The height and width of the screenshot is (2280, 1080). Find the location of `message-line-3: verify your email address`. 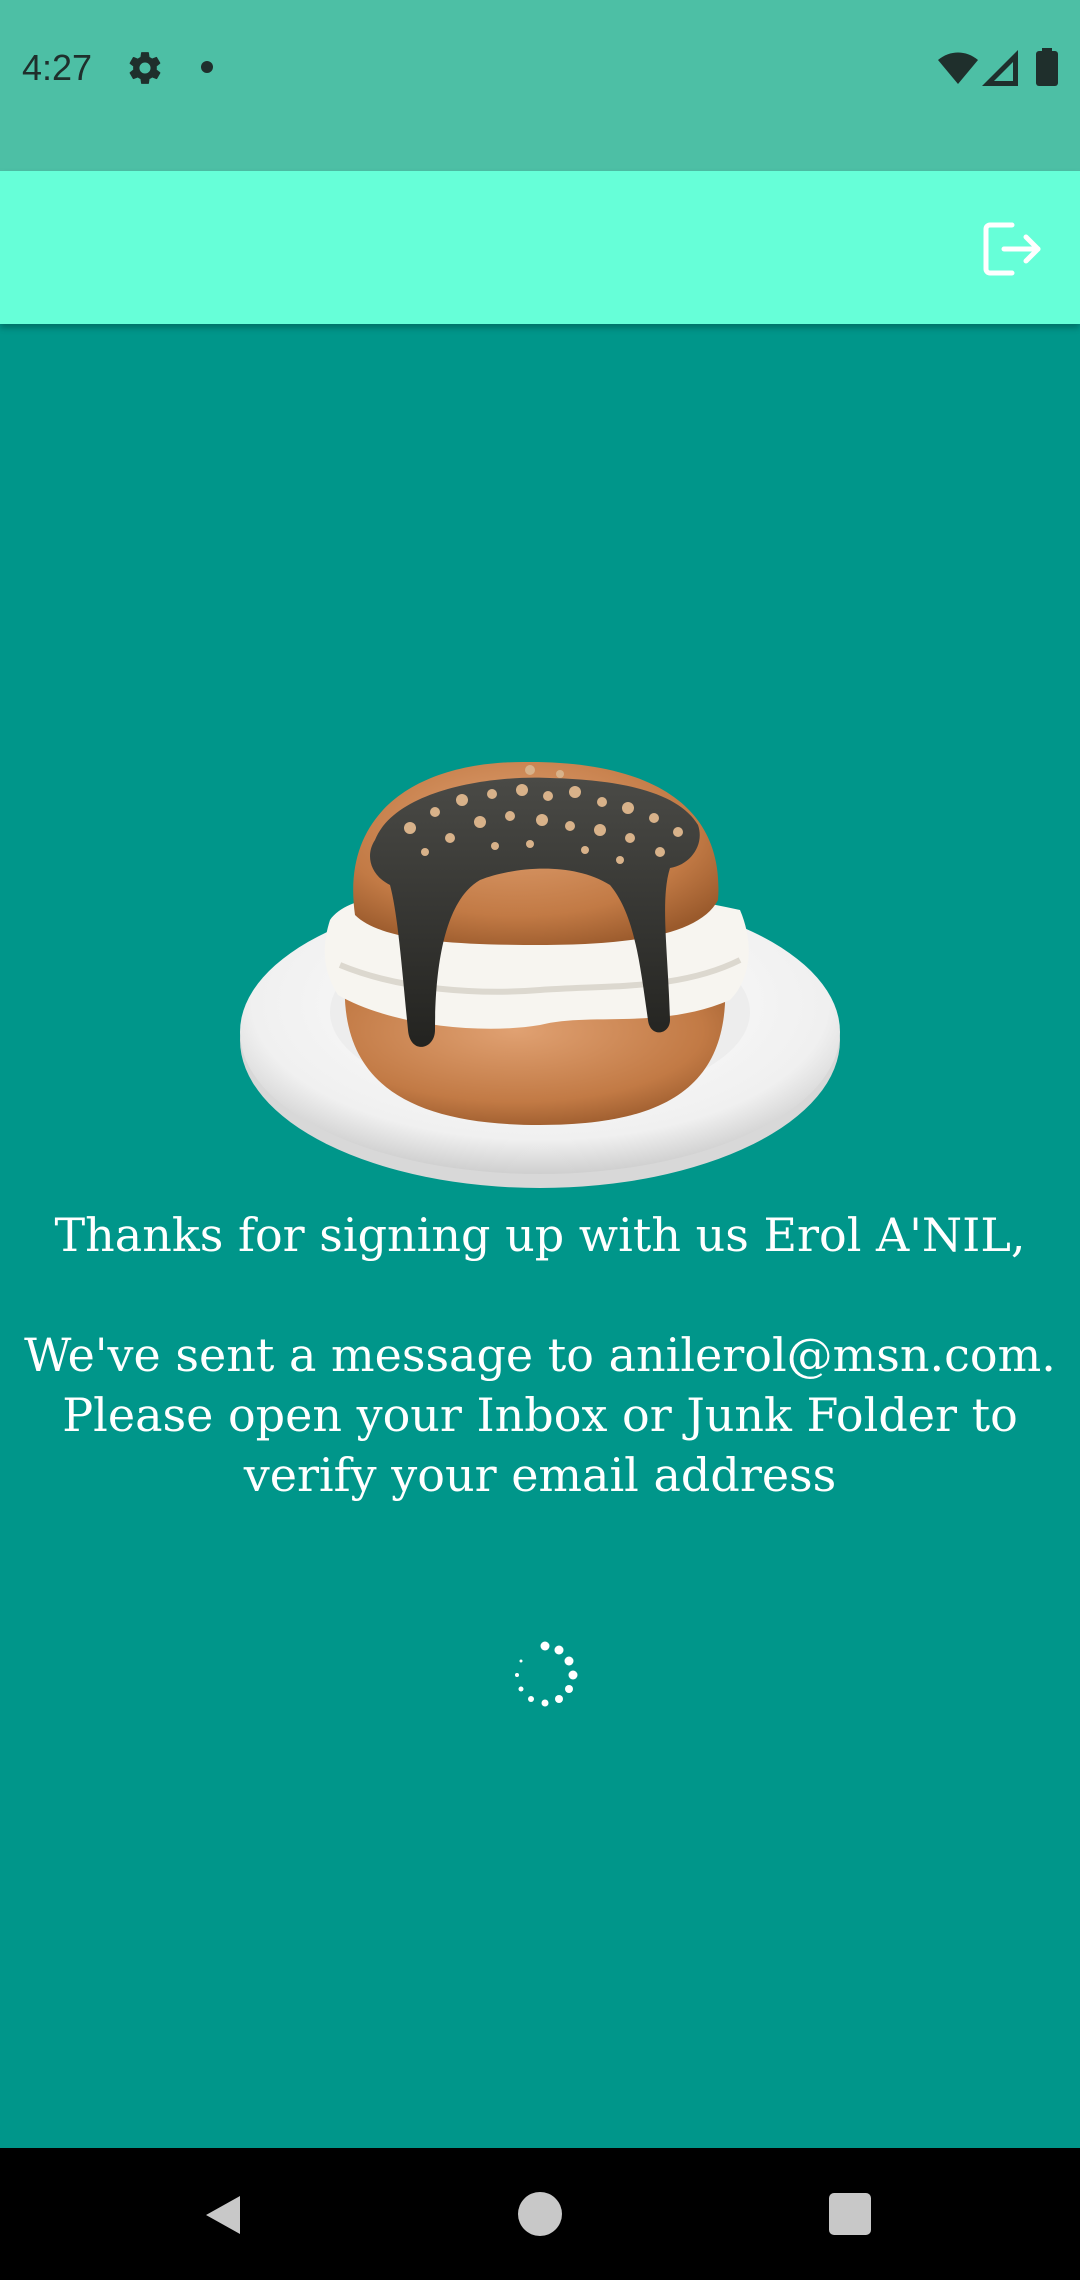

message-line-3: verify your email address is located at coordinates (540, 1475).